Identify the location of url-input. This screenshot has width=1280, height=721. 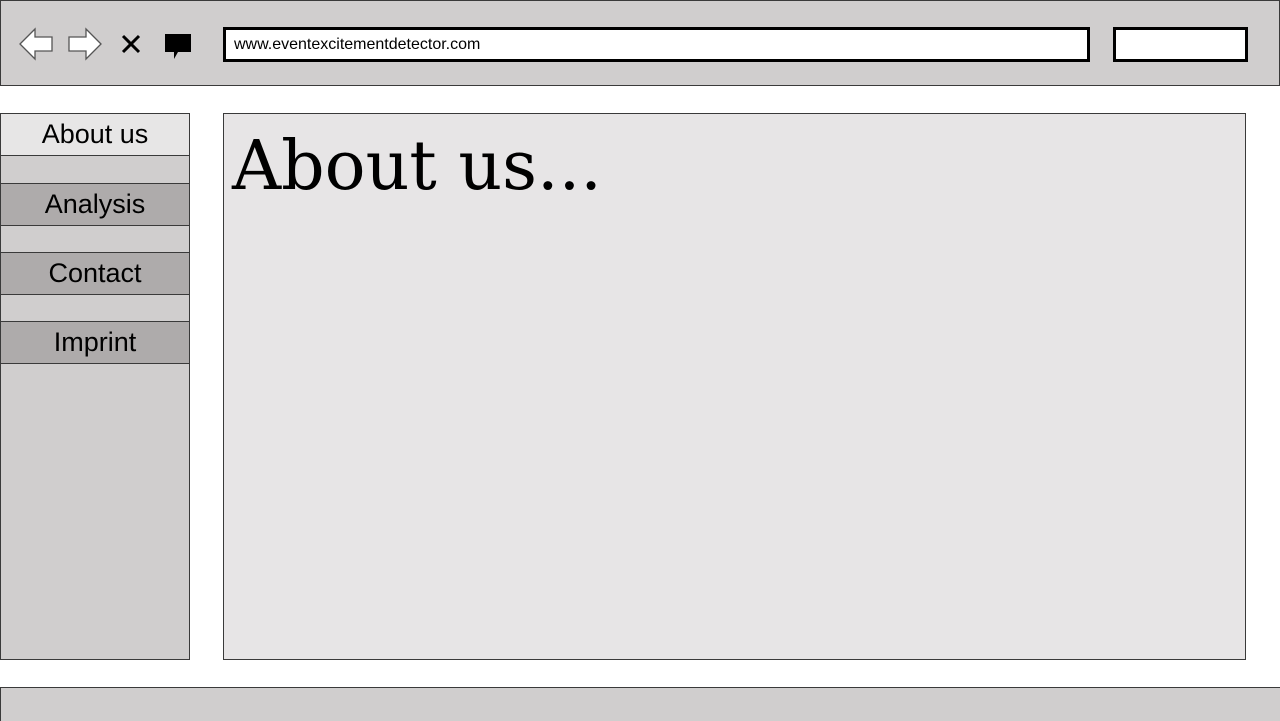
(656, 44).